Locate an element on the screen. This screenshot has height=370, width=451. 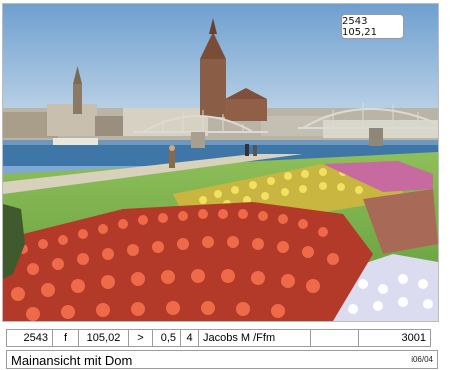
info-cell-price: 105,02 is located at coordinates (103, 338).